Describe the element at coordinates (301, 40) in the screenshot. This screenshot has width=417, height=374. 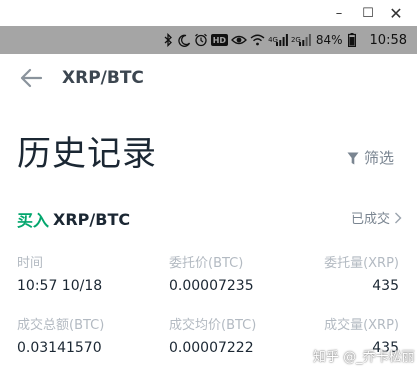
I see `signal-2g-icon: 2G` at that location.